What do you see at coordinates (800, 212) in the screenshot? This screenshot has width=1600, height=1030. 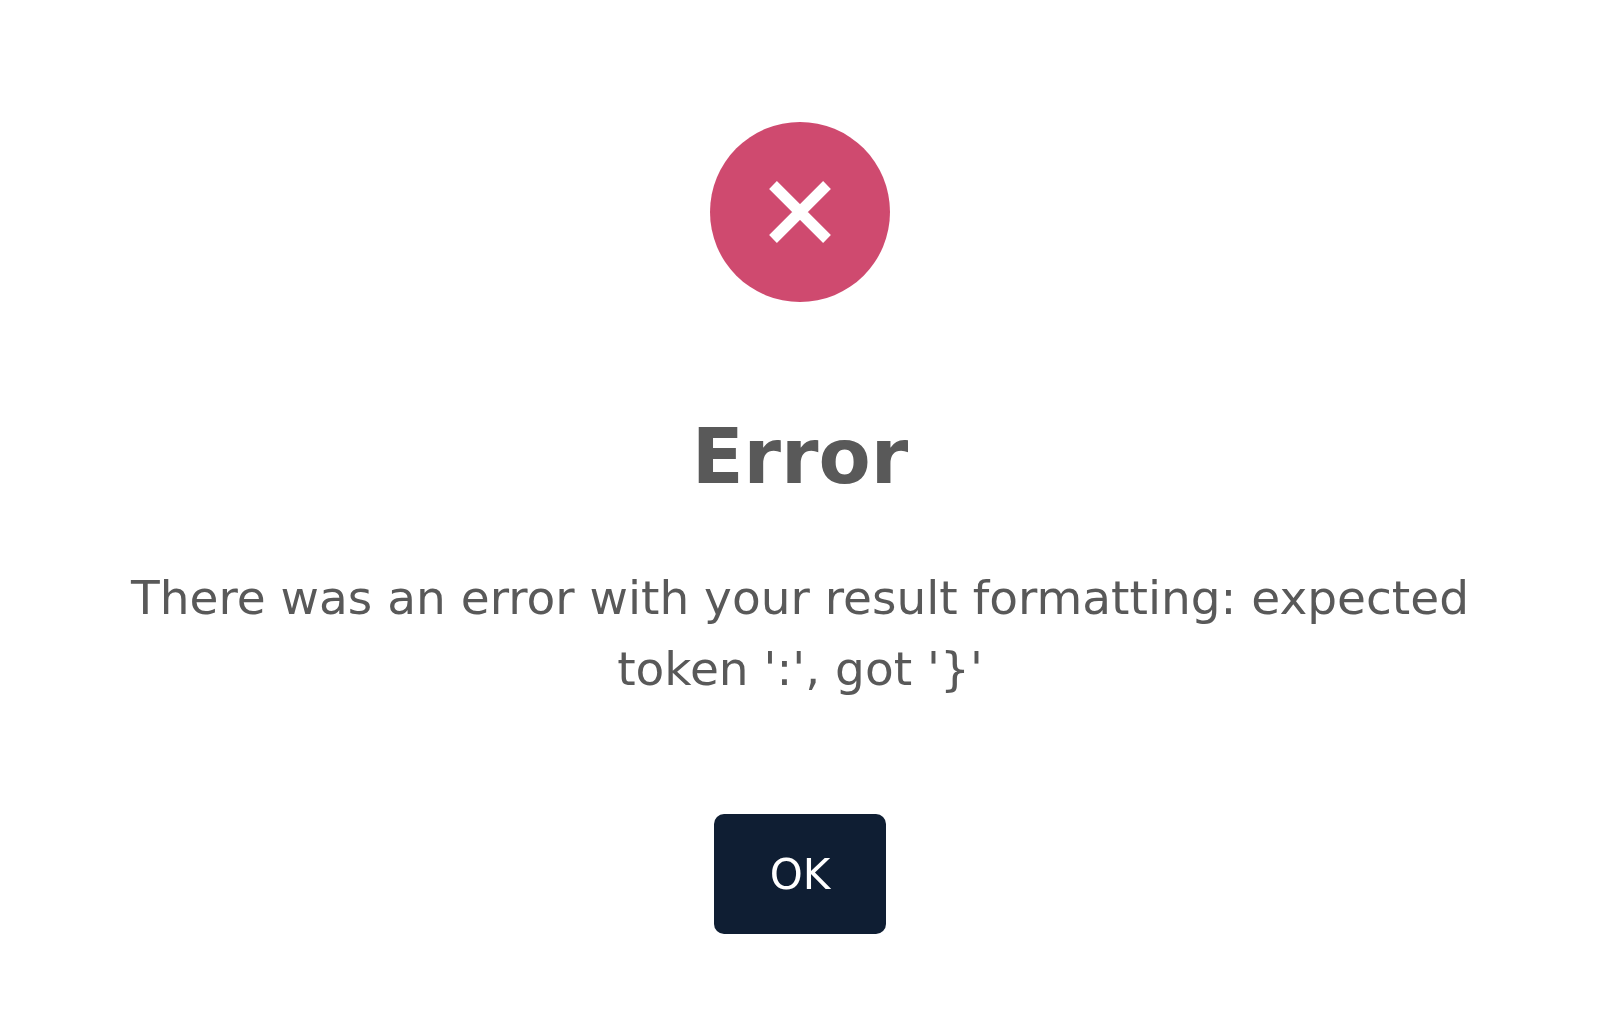 I see `error-icon` at bounding box center [800, 212].